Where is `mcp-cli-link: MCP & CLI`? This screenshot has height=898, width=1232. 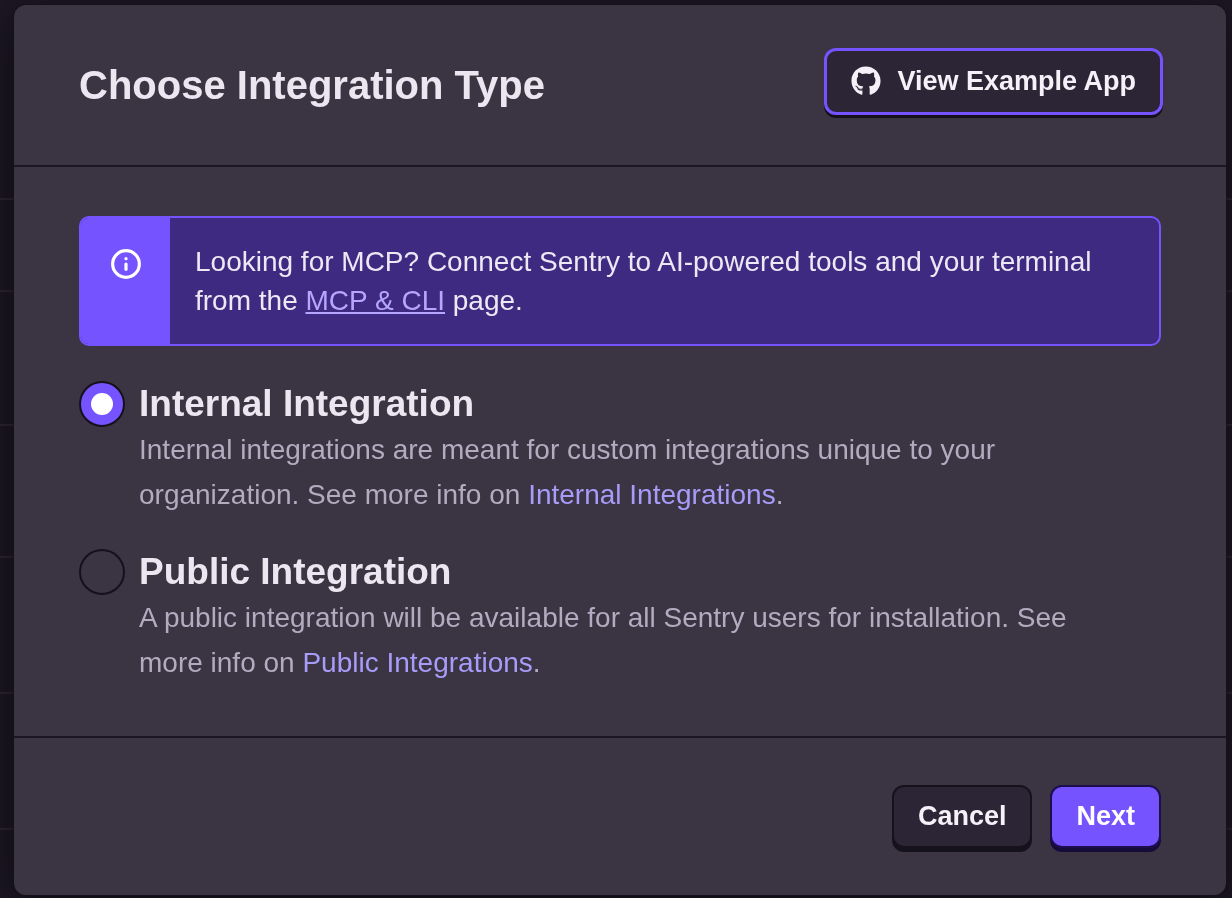
mcp-cli-link: MCP & CLI is located at coordinates (375, 300).